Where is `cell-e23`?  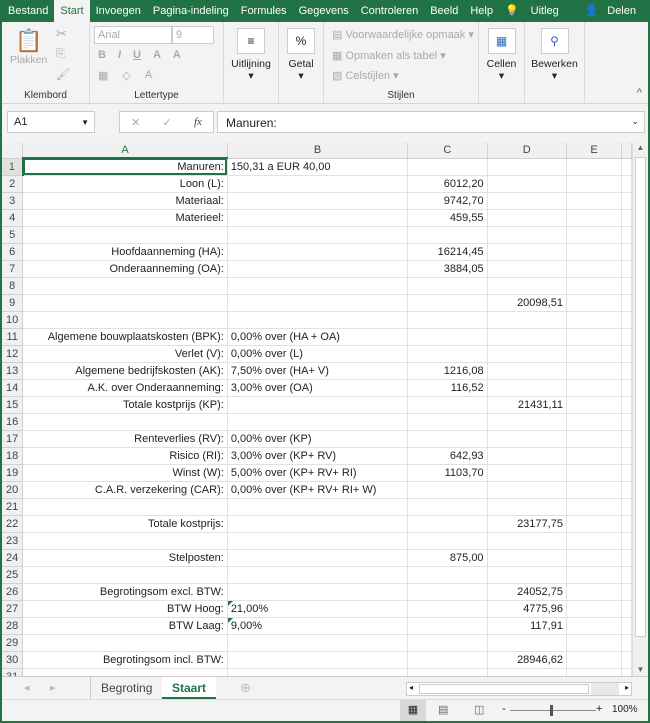 cell-e23 is located at coordinates (594, 541).